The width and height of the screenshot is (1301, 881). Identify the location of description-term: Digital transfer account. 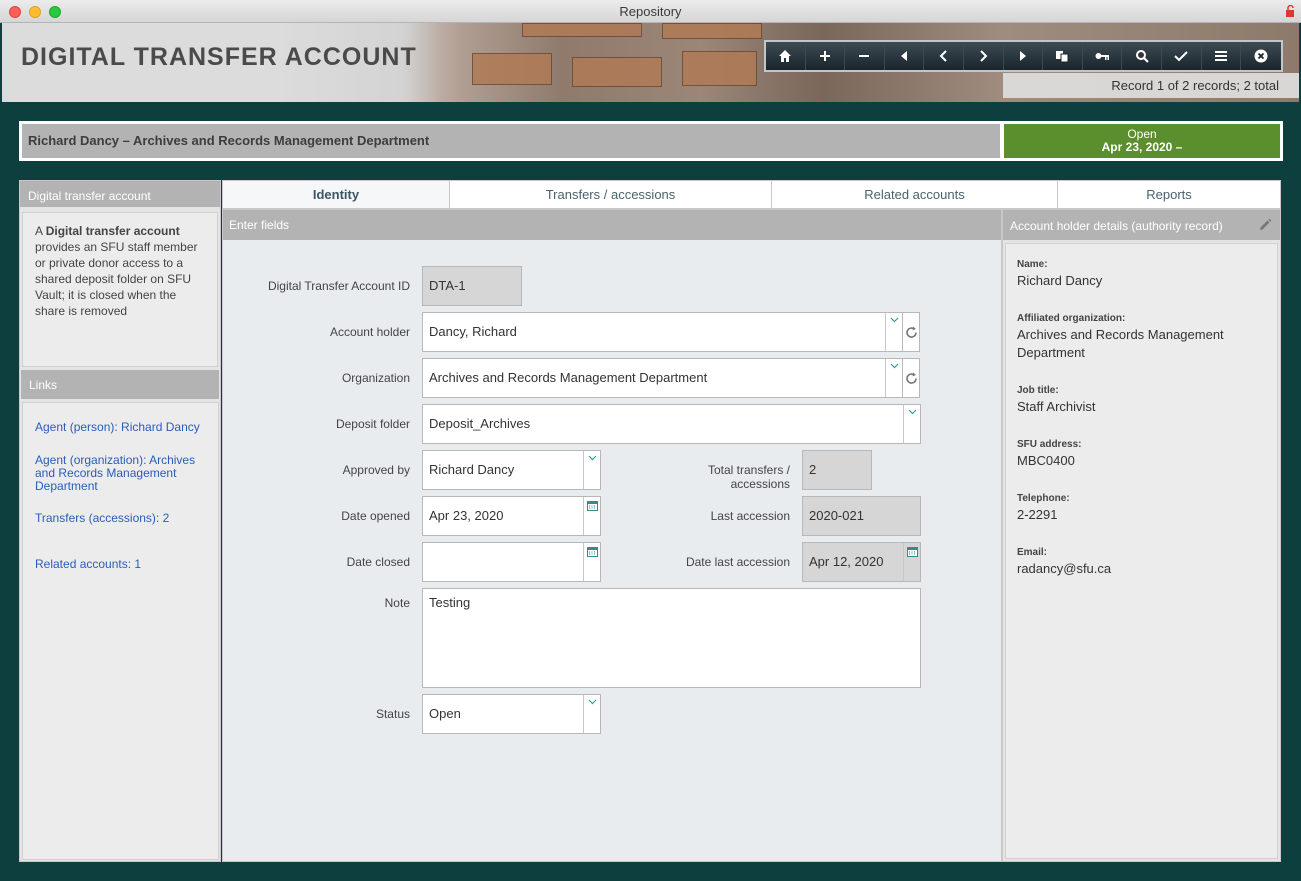
(112, 231).